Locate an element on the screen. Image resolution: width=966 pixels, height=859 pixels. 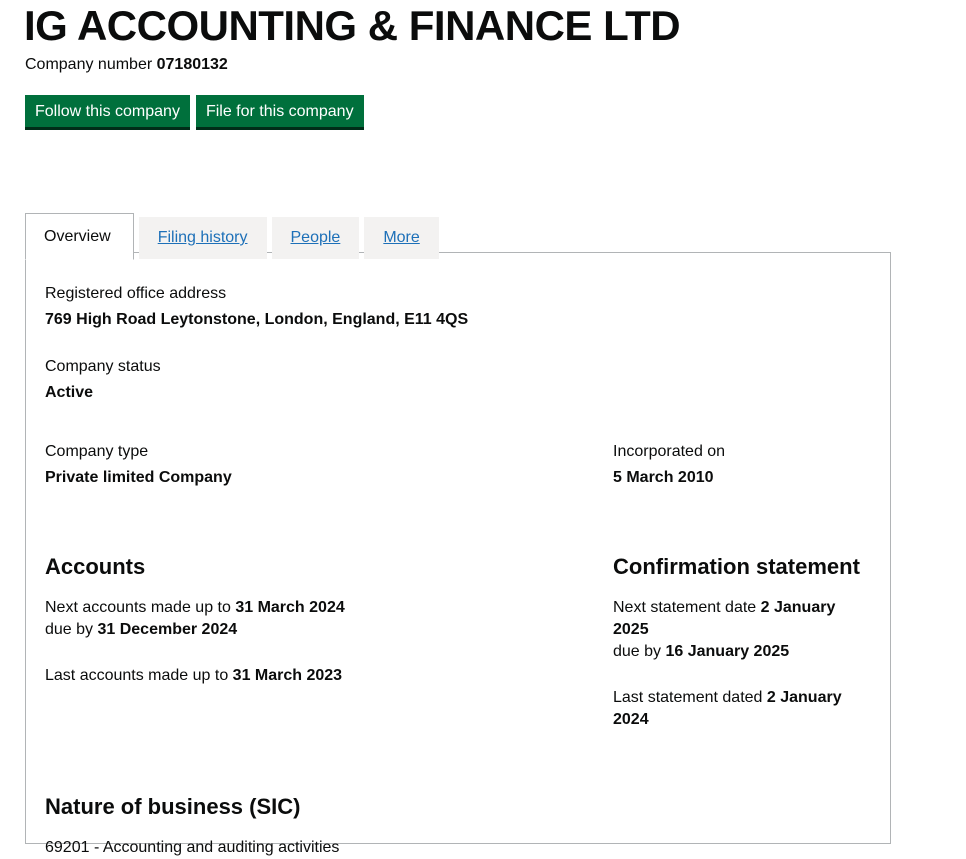
company-status-block: Company status Active is located at coordinates (457, 380).